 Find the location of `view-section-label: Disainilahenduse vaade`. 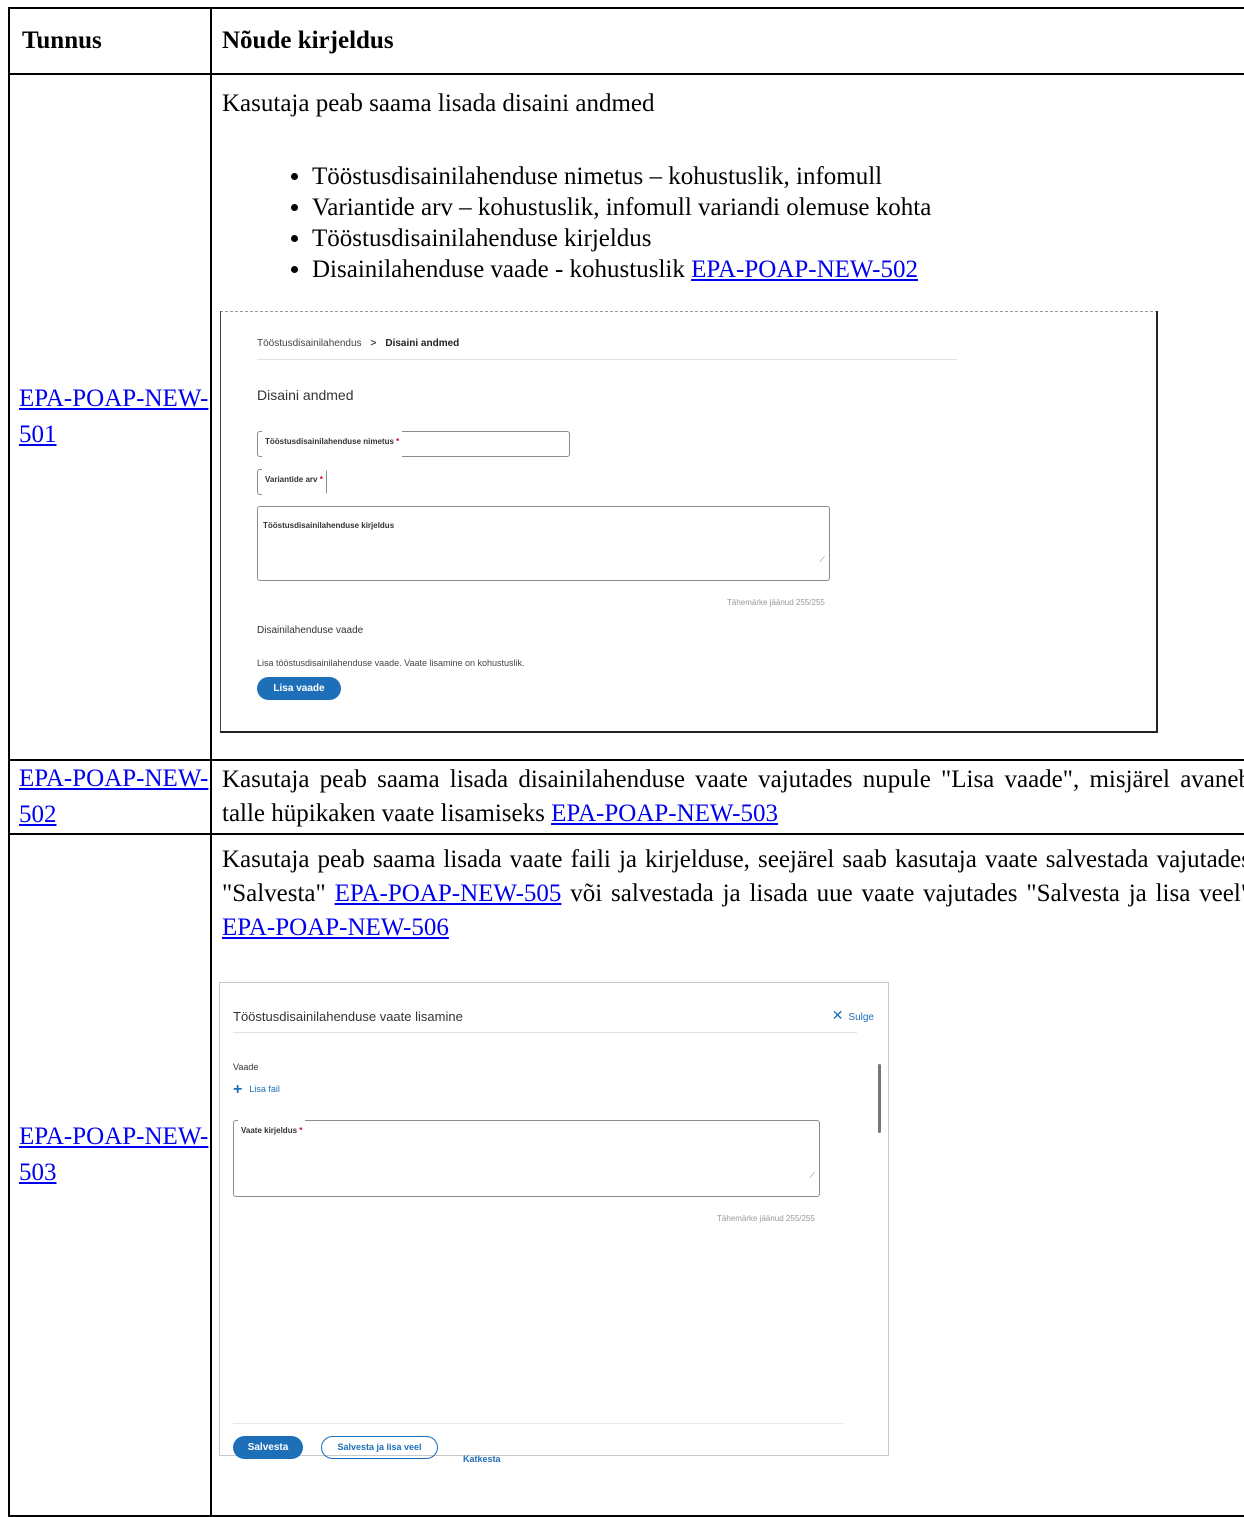

view-section-label: Disainilahenduse vaade is located at coordinates (310, 630).